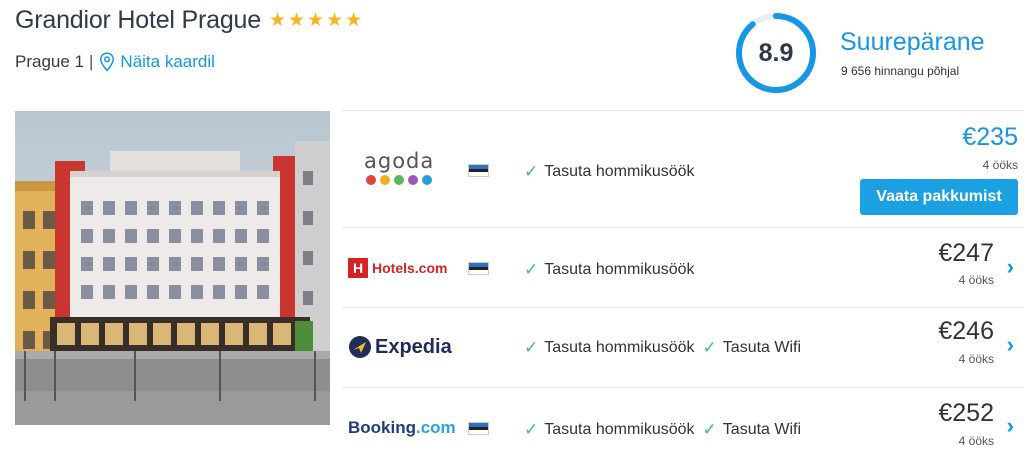 This screenshot has width=1024, height=459. I want to click on booking-logo-text: Booking, so click(382, 427).